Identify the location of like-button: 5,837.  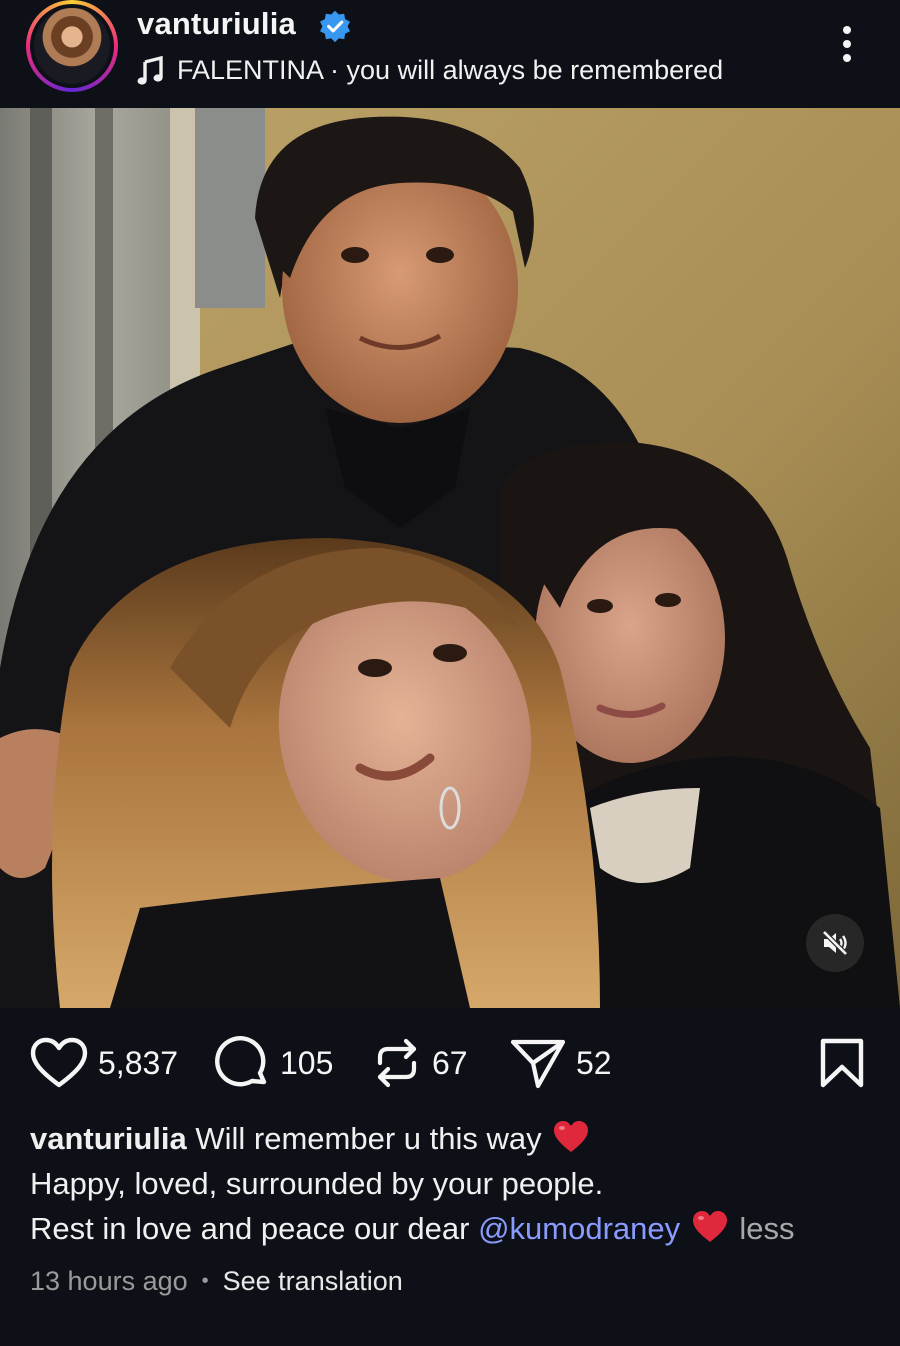
(104, 1063).